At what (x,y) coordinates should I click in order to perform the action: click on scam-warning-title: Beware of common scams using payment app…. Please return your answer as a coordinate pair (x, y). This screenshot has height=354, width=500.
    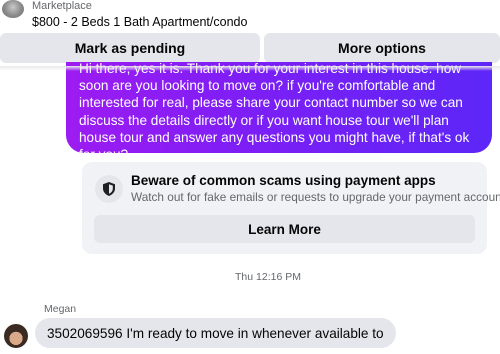
    Looking at the image, I should click on (283, 180).